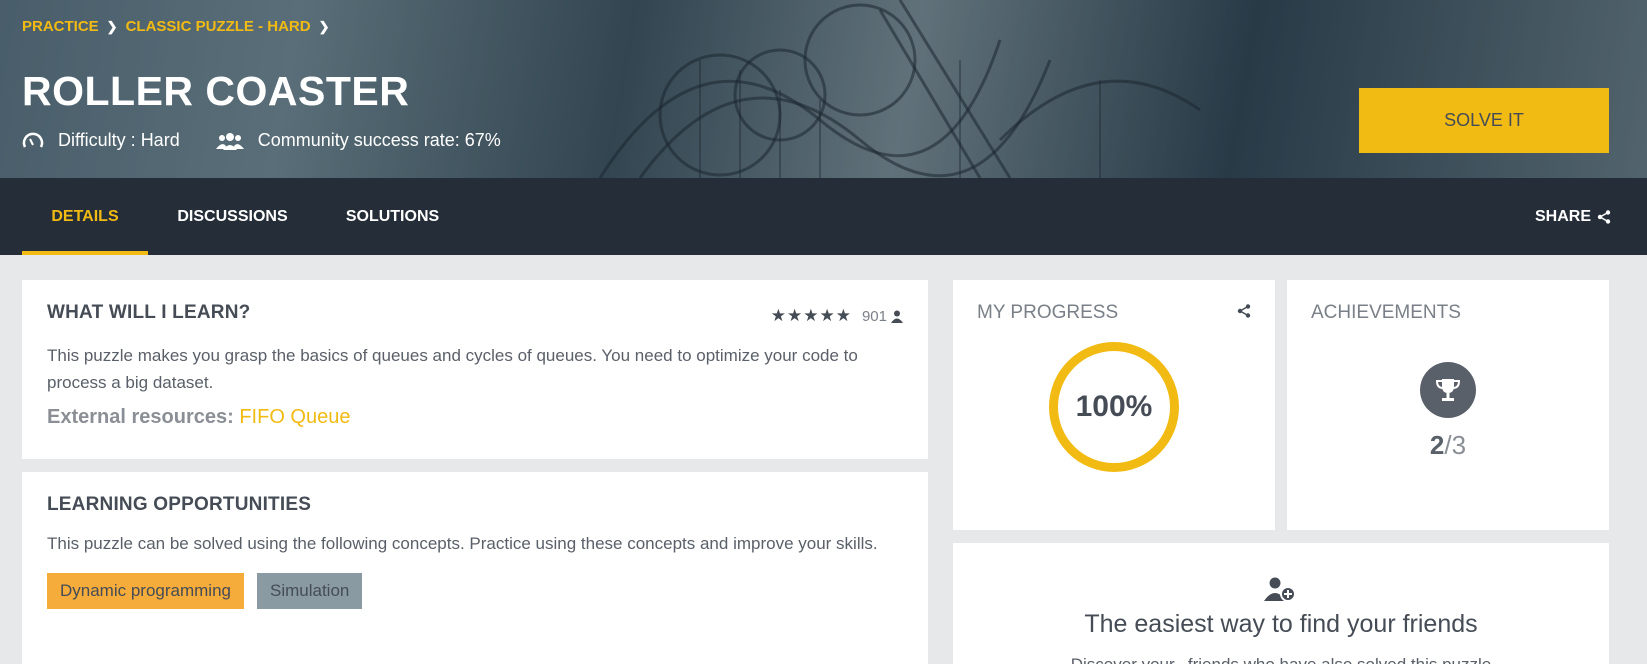 This screenshot has width=1647, height=664. I want to click on difficulty-info: Difficulty : Hard, so click(101, 140).